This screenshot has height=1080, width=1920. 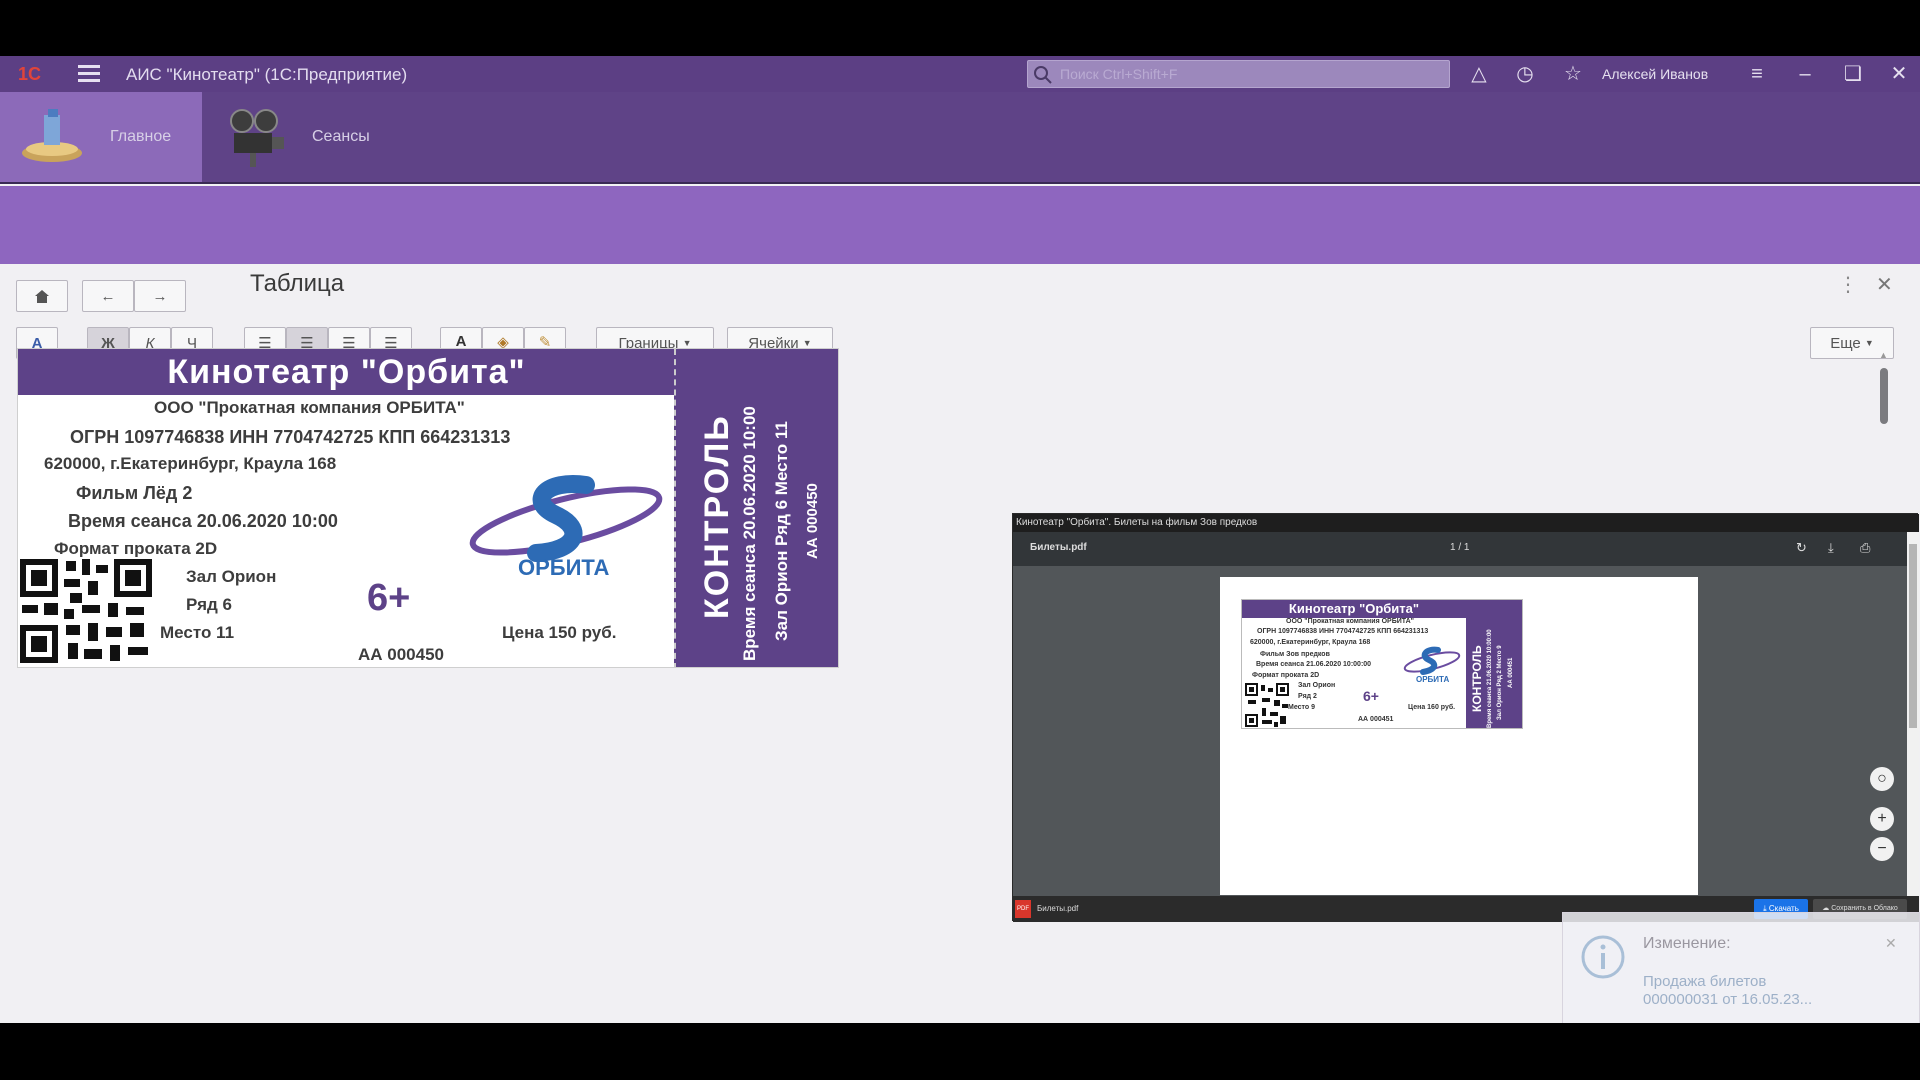 What do you see at coordinates (1314, 664) in the screenshot?
I see `pdf-ticket-session: Время сеанса 21.06.2020 10:00:00` at bounding box center [1314, 664].